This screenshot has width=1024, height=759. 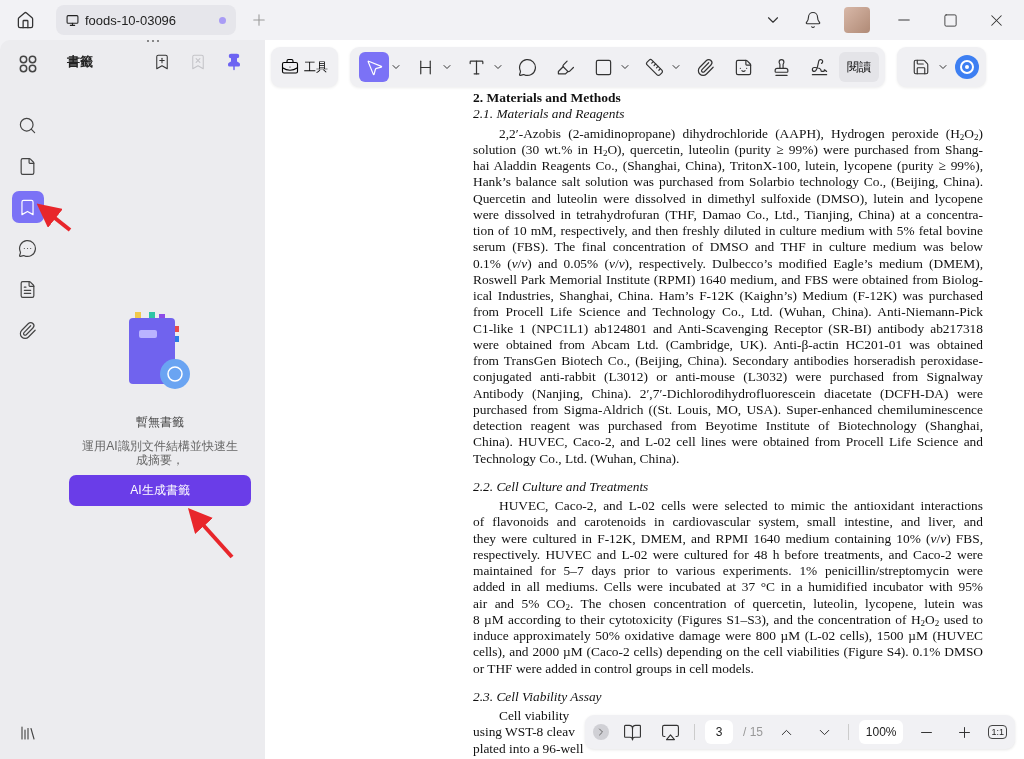 I want to click on pointer-icon, so click(x=374, y=67).